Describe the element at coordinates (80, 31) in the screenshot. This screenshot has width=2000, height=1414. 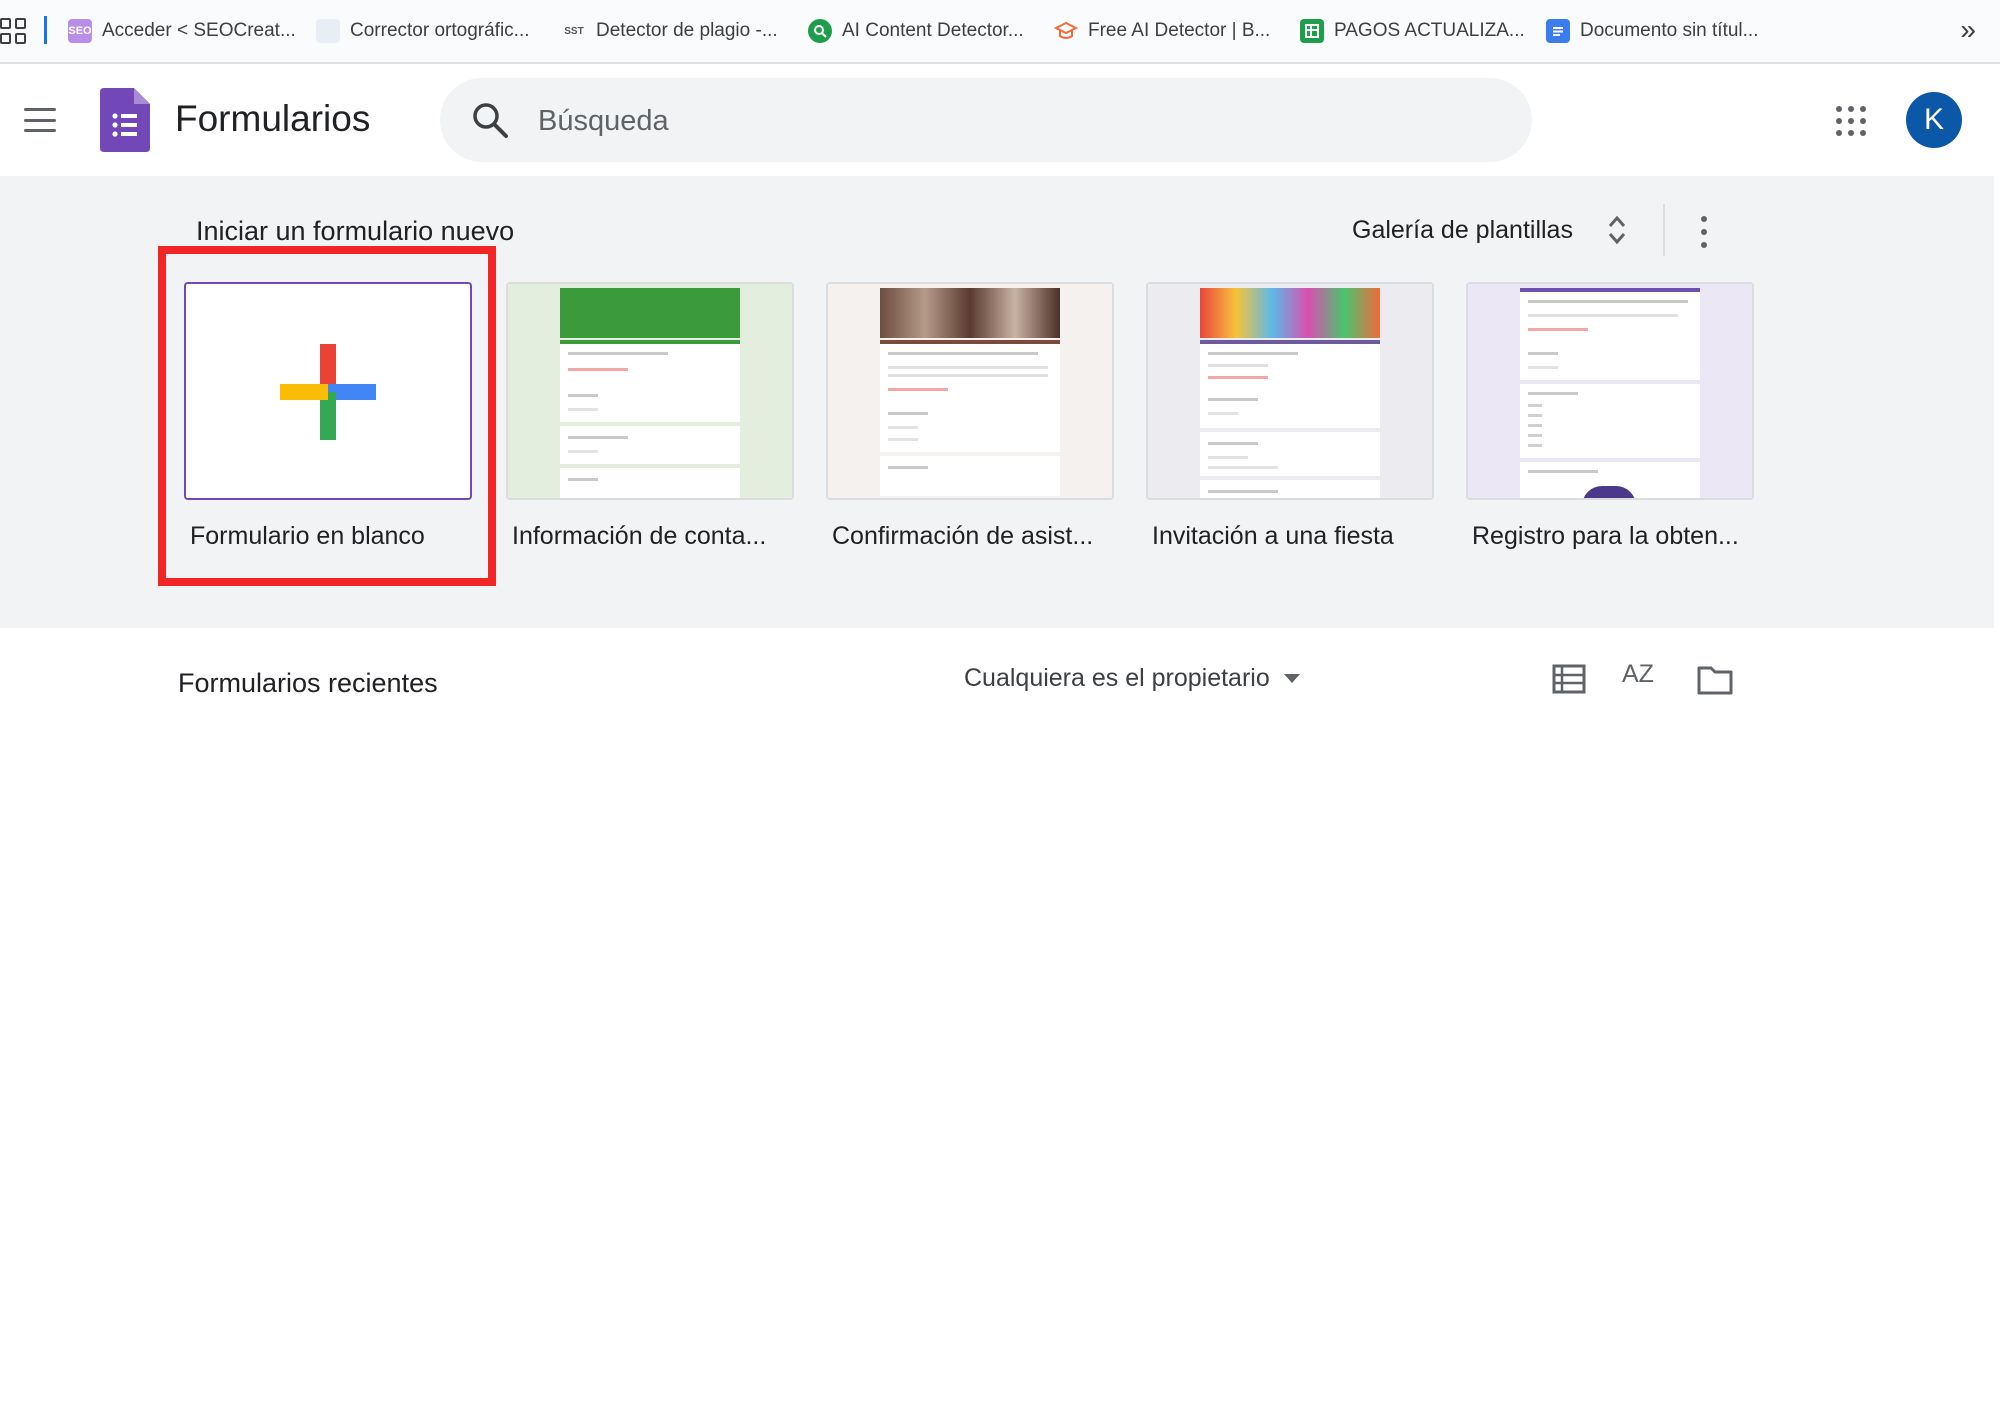
I see `seo-favicon-icon: SEO` at that location.